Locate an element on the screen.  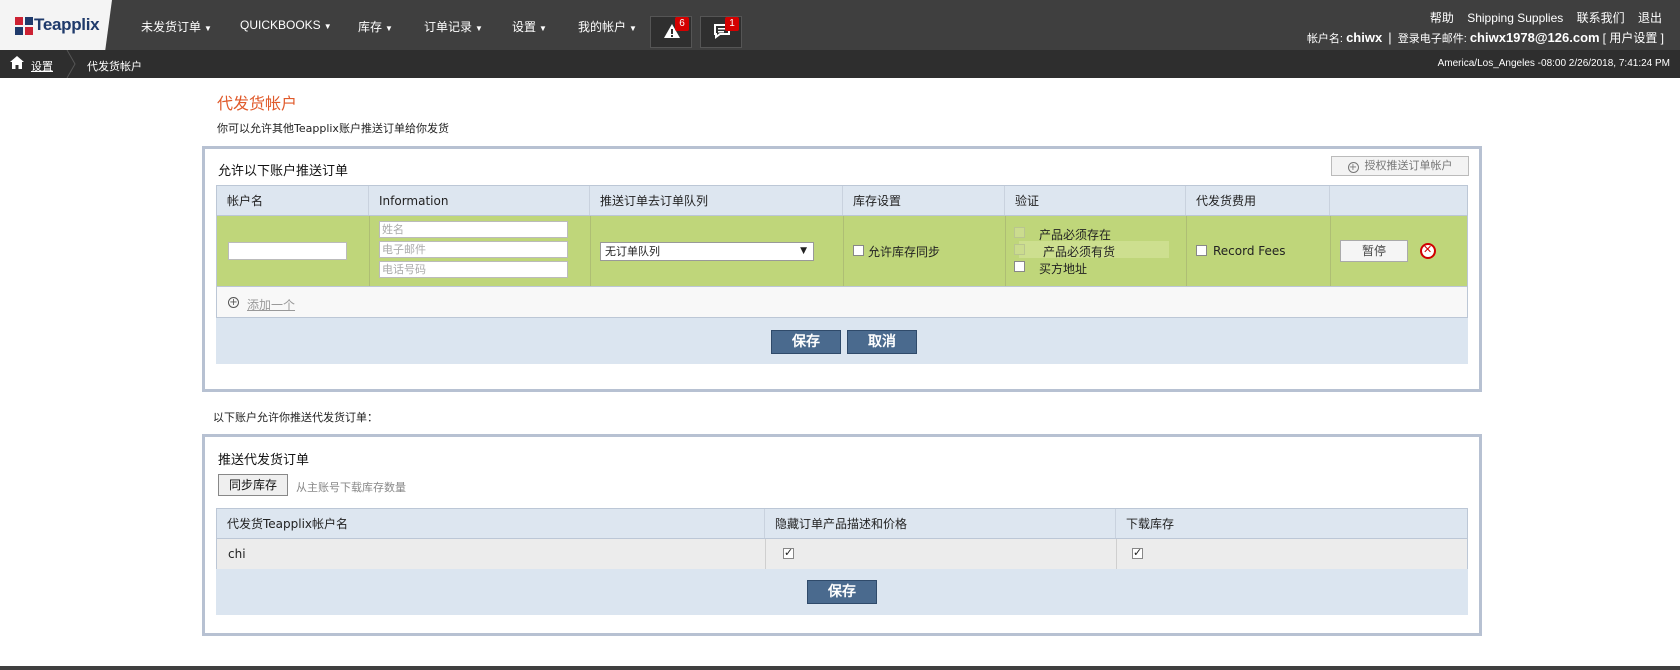
nav-unshipped-orders: 未发货订单 ▼ is located at coordinates (176, 26).